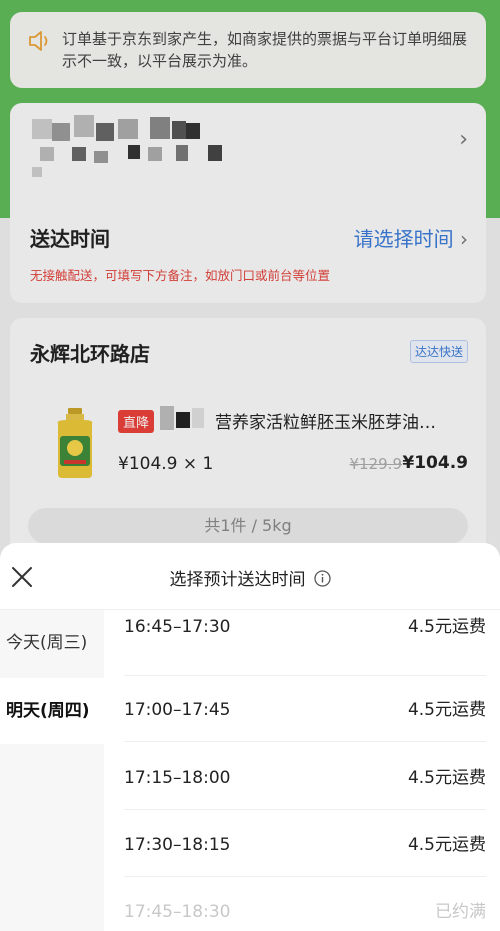  What do you see at coordinates (177, 912) in the screenshot?
I see `slot-time: 17:45–18:30` at bounding box center [177, 912].